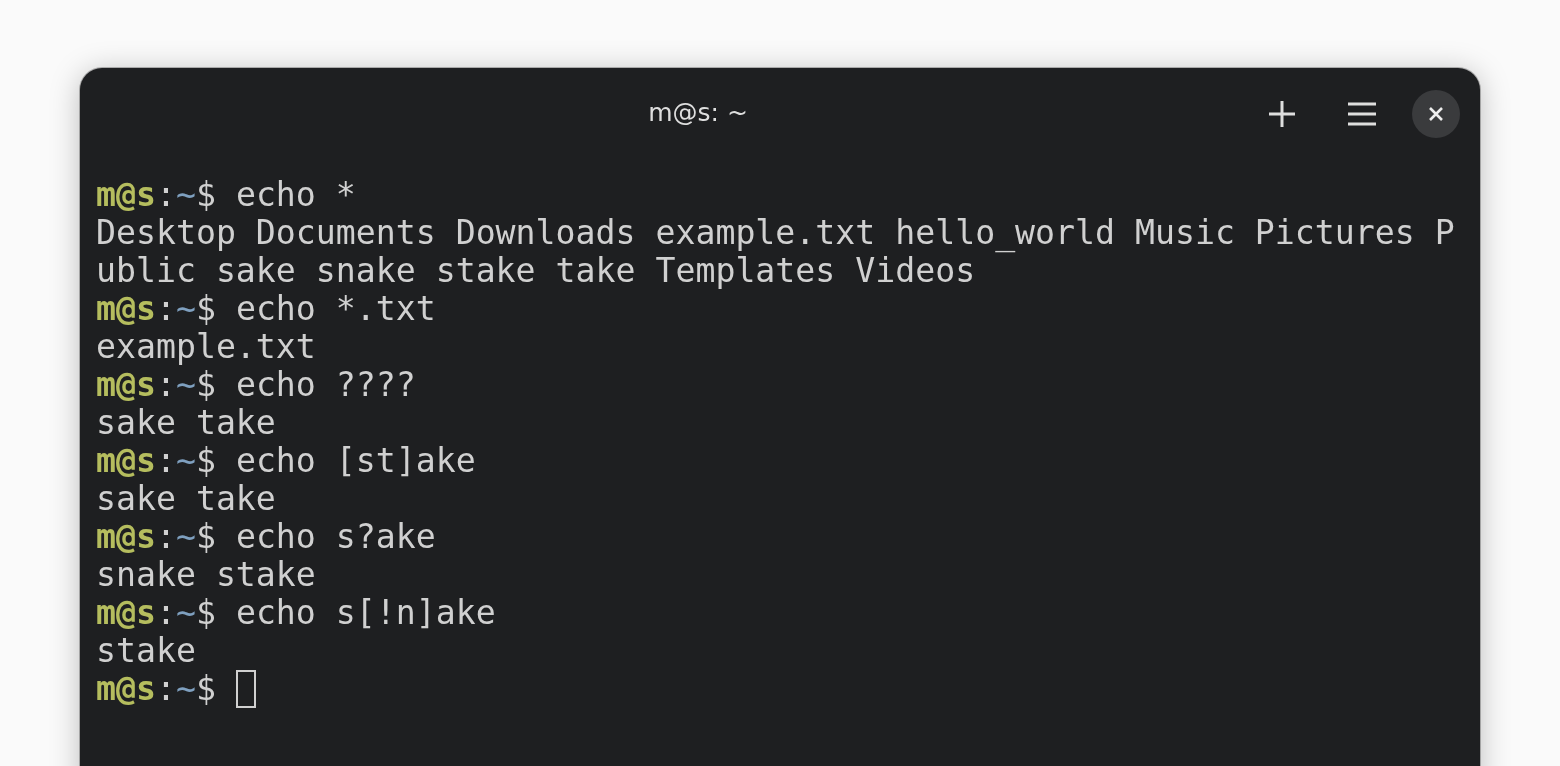 This screenshot has width=1560, height=766. Describe the element at coordinates (146, 651) in the screenshot. I see `output-text: stake` at that location.